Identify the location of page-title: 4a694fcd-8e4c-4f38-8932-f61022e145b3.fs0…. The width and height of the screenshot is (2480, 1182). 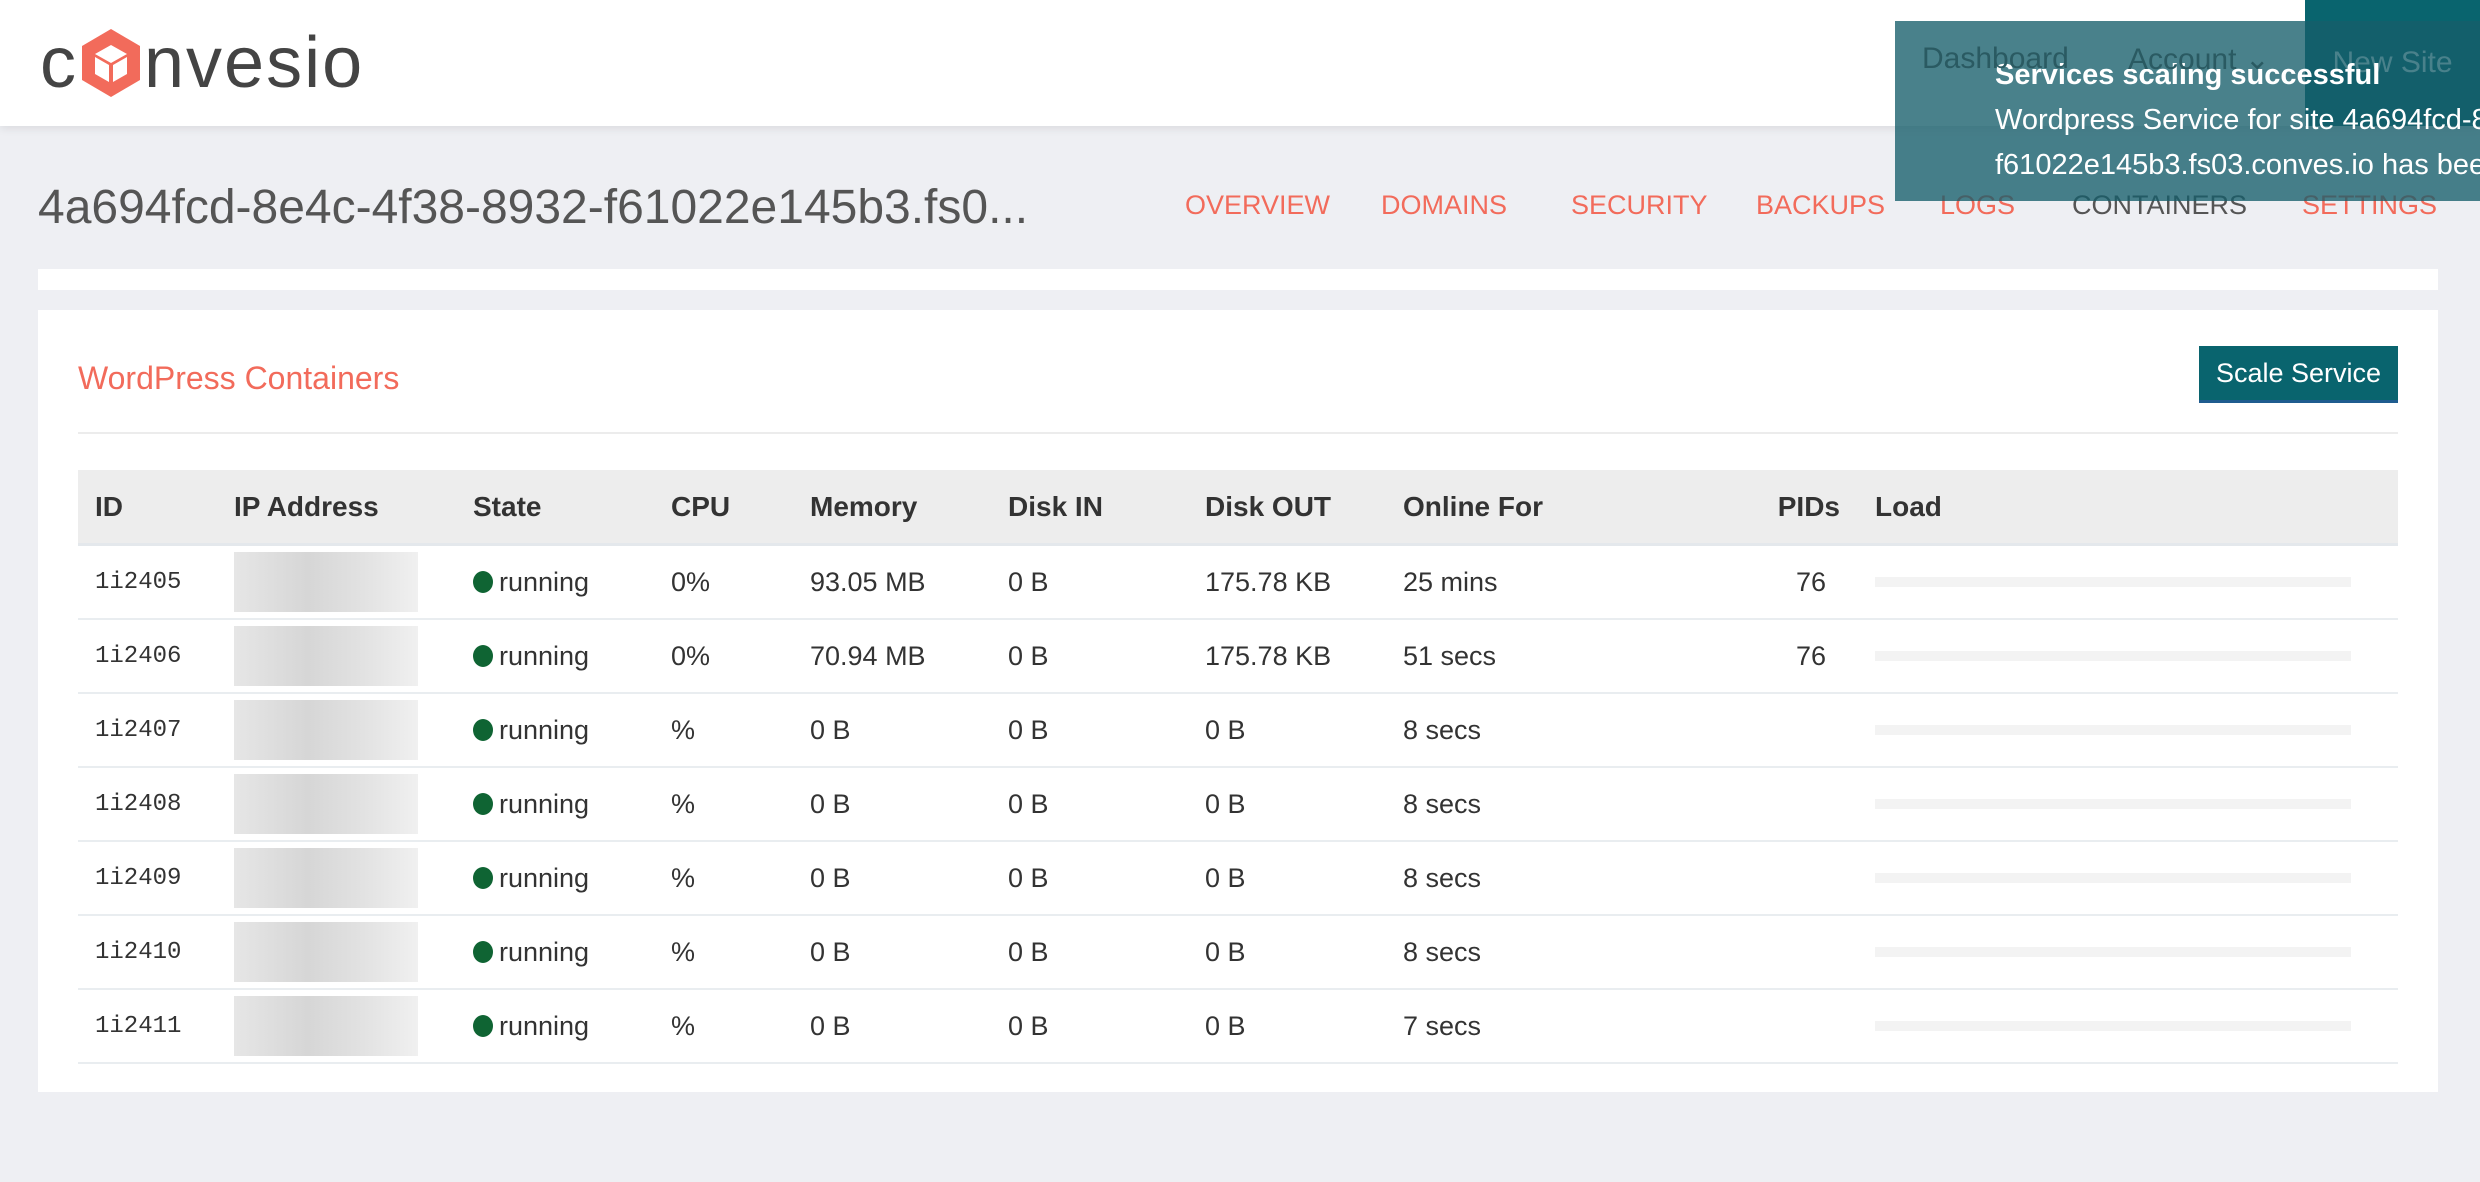
(533, 207).